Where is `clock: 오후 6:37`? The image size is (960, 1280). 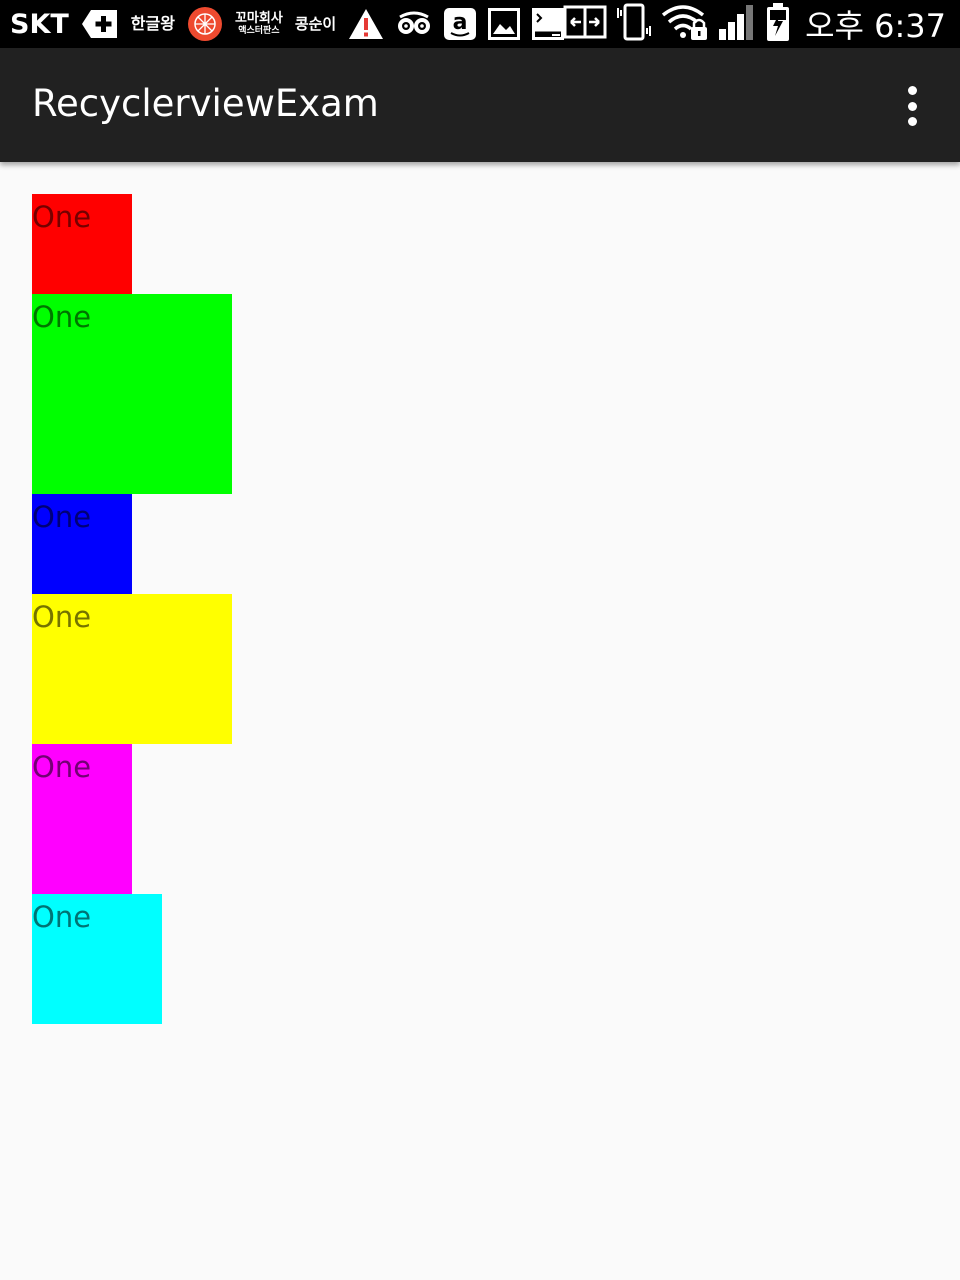 clock: 오후 6:37 is located at coordinates (875, 26).